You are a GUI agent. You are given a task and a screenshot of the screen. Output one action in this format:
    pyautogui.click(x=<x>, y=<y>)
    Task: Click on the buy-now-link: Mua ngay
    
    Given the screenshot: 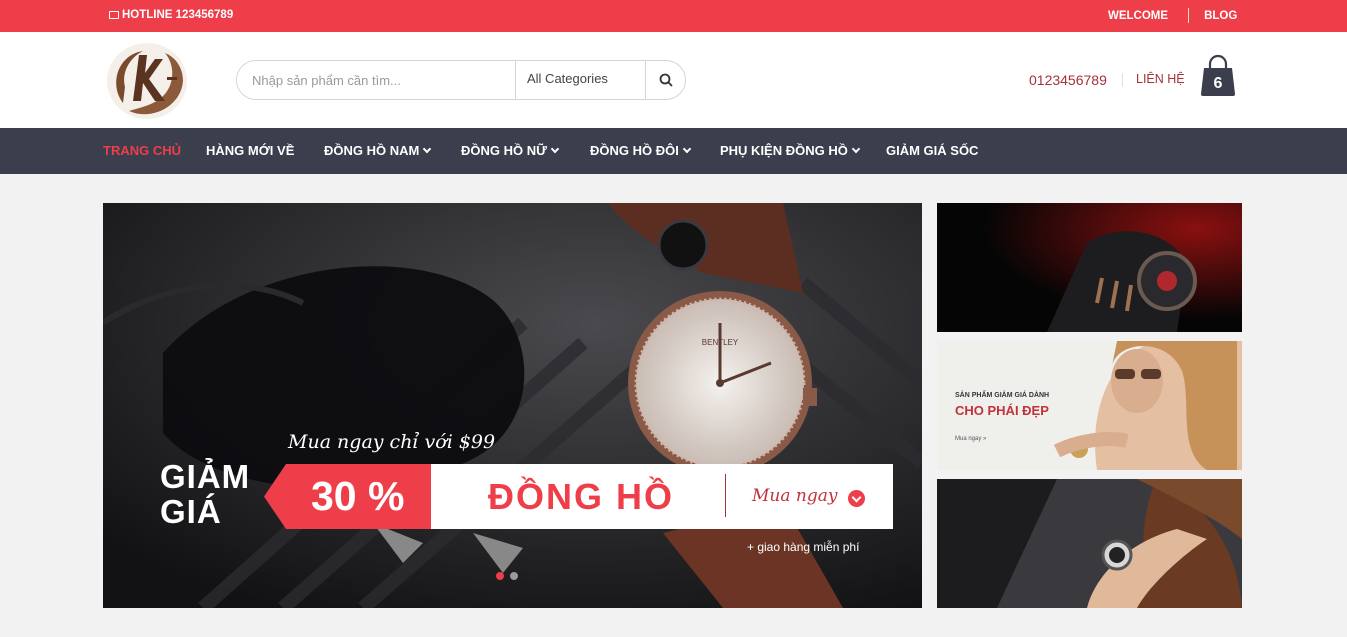 What is the action you would take?
    pyautogui.click(x=794, y=496)
    